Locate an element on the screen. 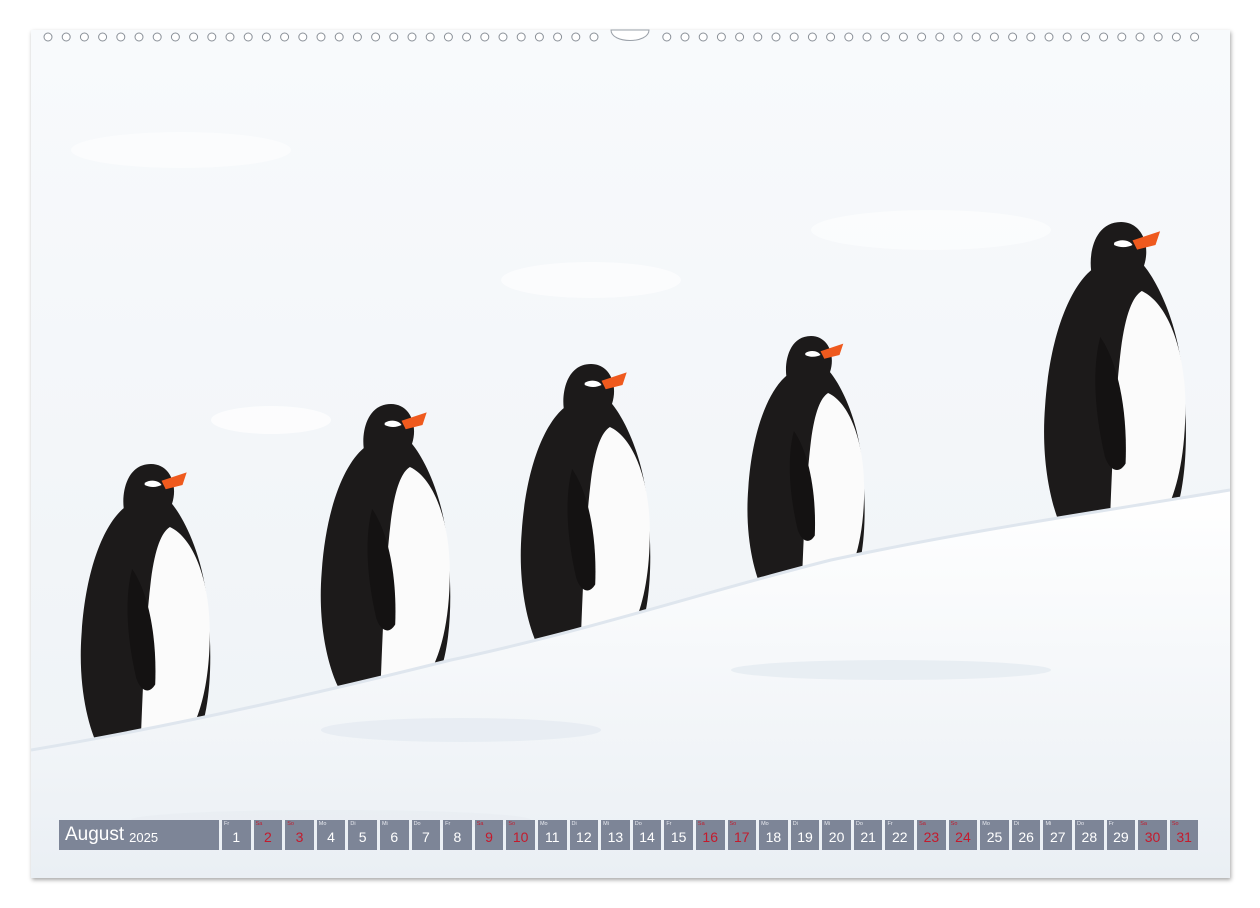 Image resolution: width=1260 pixels, height=908 pixels. day-number: 7 is located at coordinates (425, 837).